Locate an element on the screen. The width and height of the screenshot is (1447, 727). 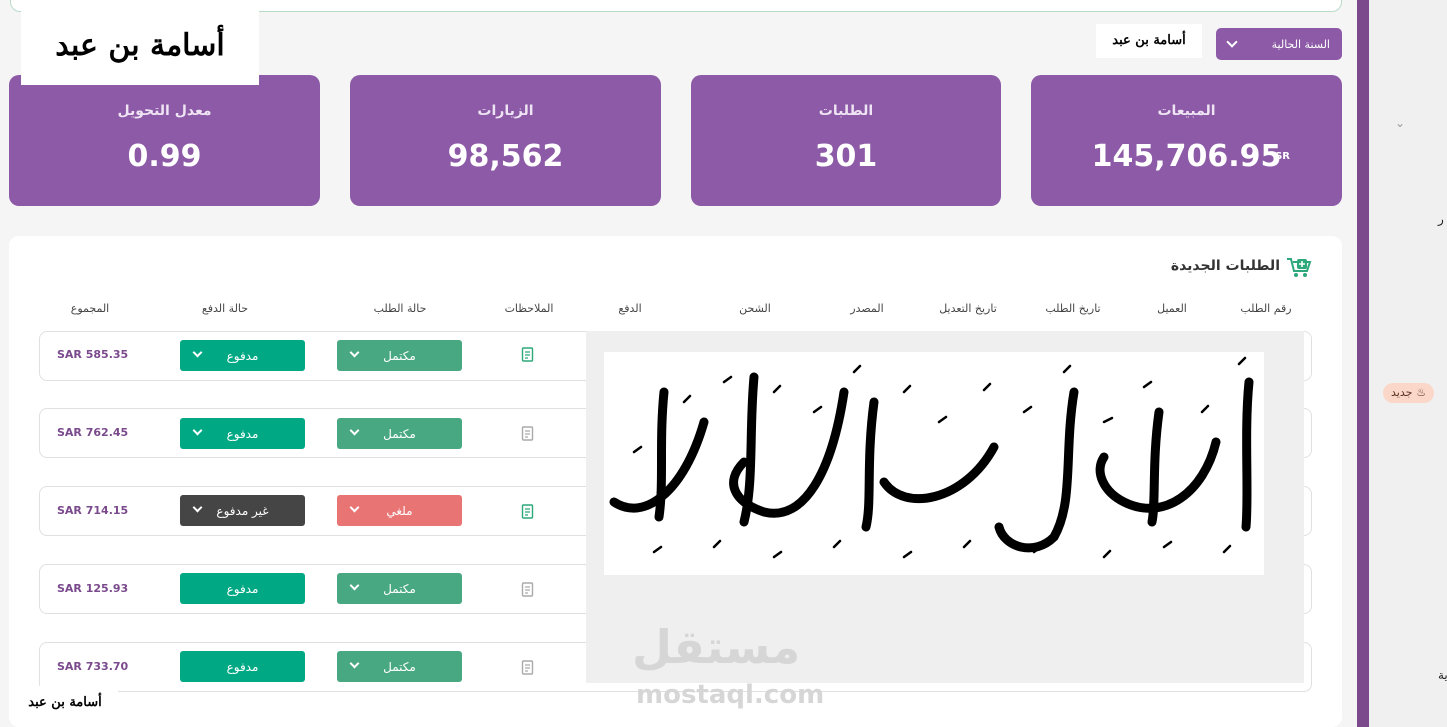
stat-card-orders: الطلبات 301 is located at coordinates (846, 140).